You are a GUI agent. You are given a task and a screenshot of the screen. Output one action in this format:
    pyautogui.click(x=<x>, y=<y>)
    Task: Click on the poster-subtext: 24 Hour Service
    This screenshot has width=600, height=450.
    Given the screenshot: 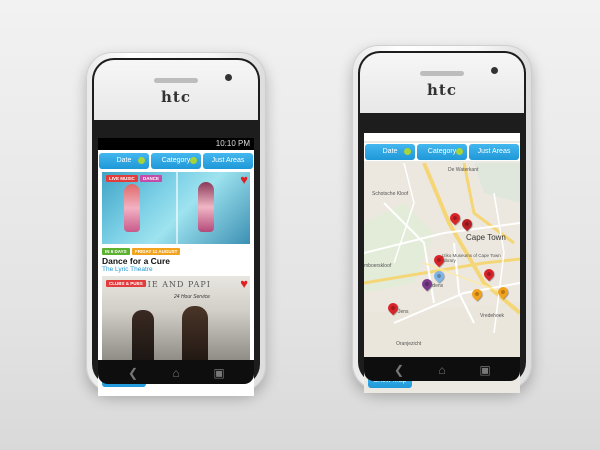 What is the action you would take?
    pyautogui.click(x=192, y=297)
    